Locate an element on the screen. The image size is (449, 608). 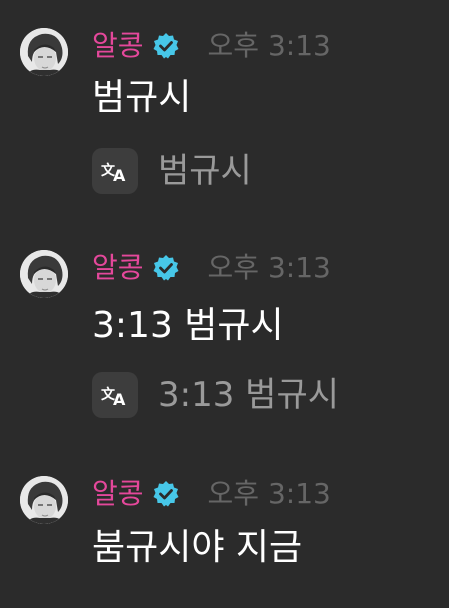
translated-text: 범규시 is located at coordinates (205, 171).